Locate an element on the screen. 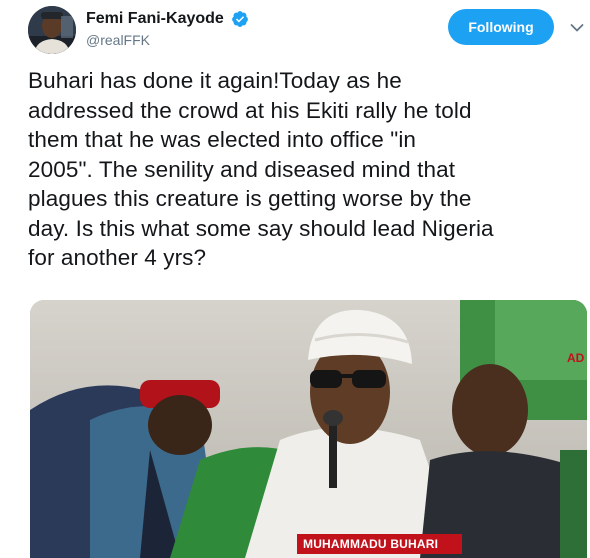  avatar-image is located at coordinates (52, 30).